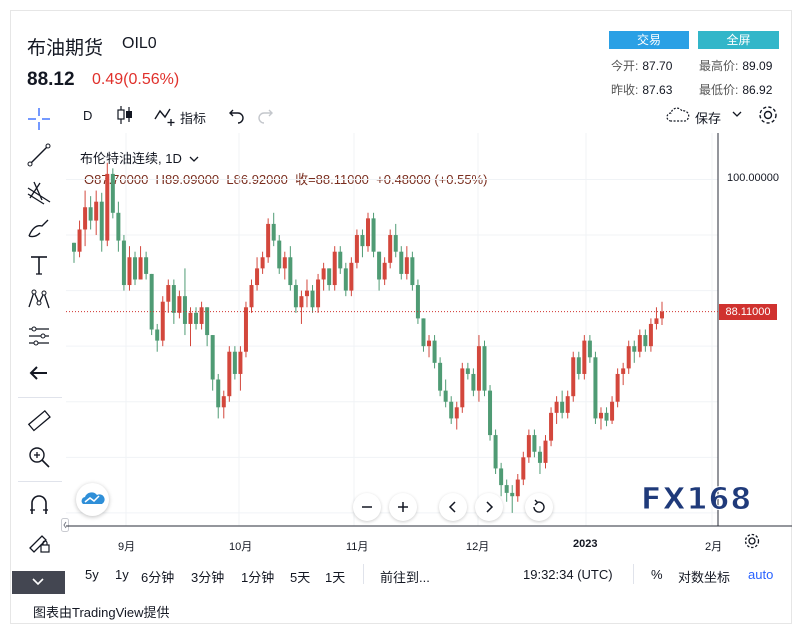 The height and width of the screenshot is (635, 802). I want to click on range-3min: 3分钟, so click(207, 576).